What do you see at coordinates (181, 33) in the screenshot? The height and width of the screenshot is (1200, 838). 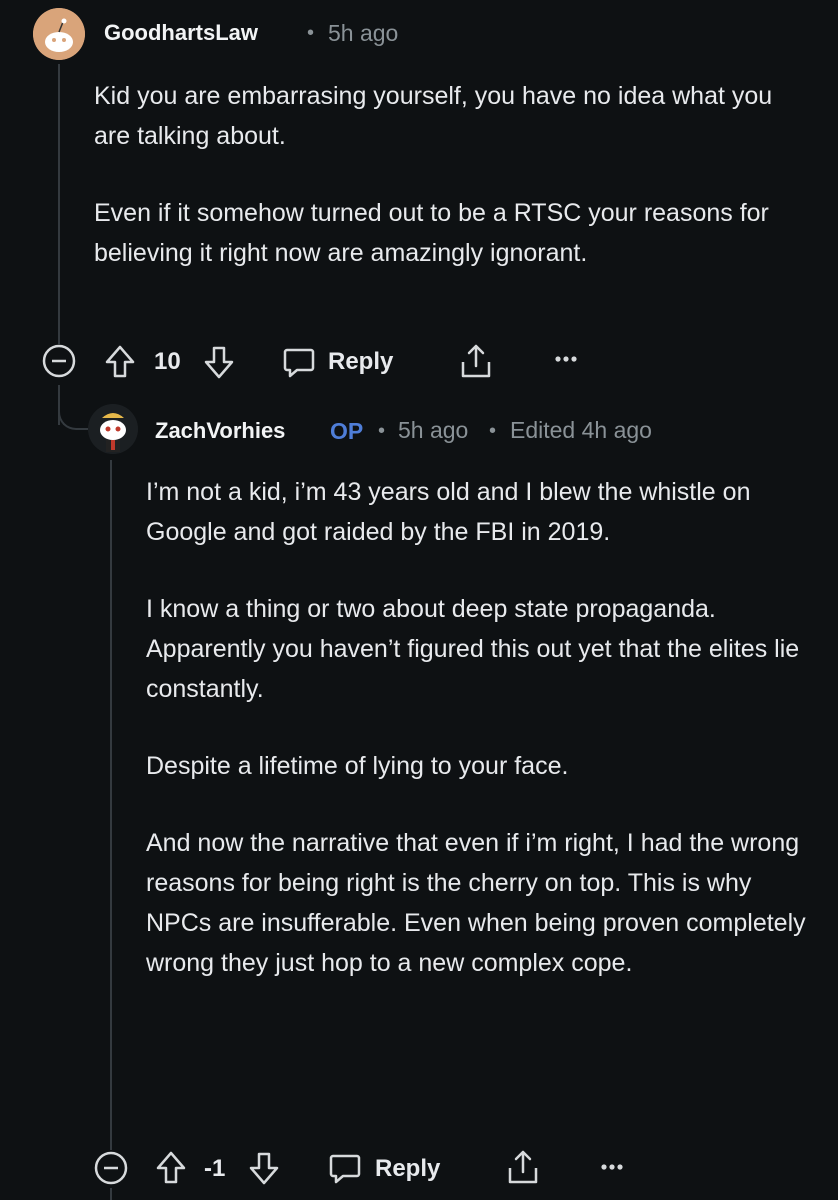 I see `username: GoodhartsLaw` at bounding box center [181, 33].